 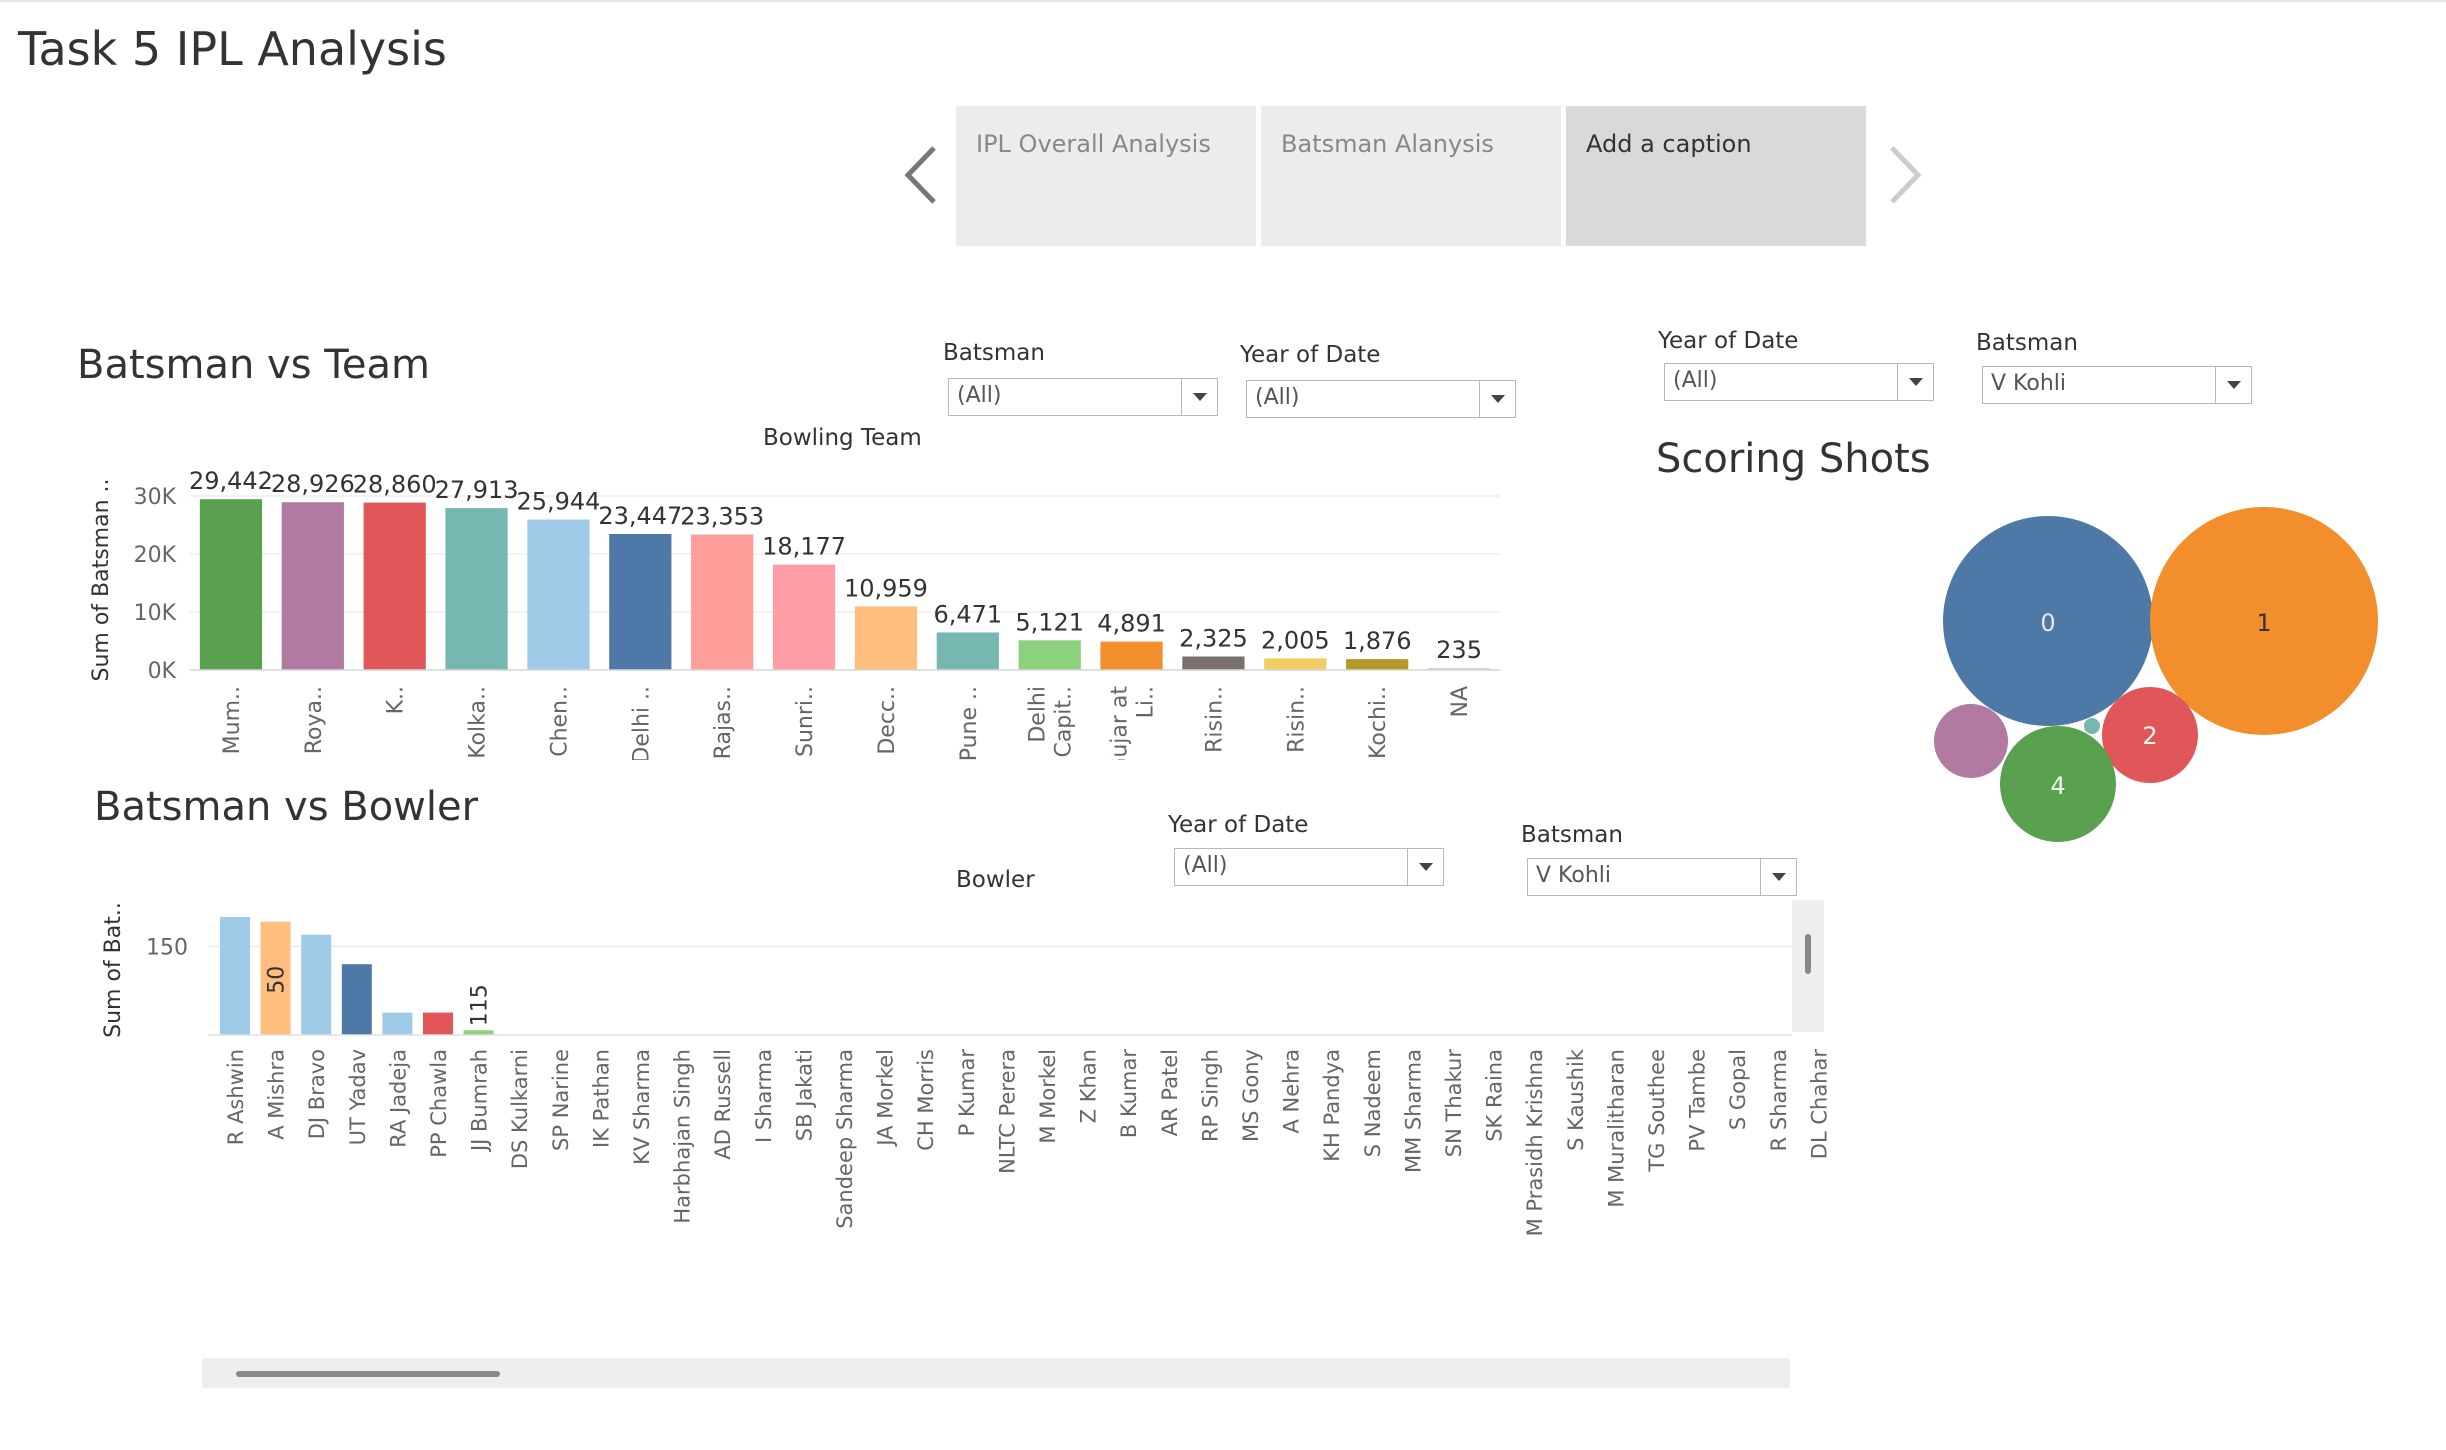 I want to click on team-year-dropdown: (All), so click(x=1381, y=399).